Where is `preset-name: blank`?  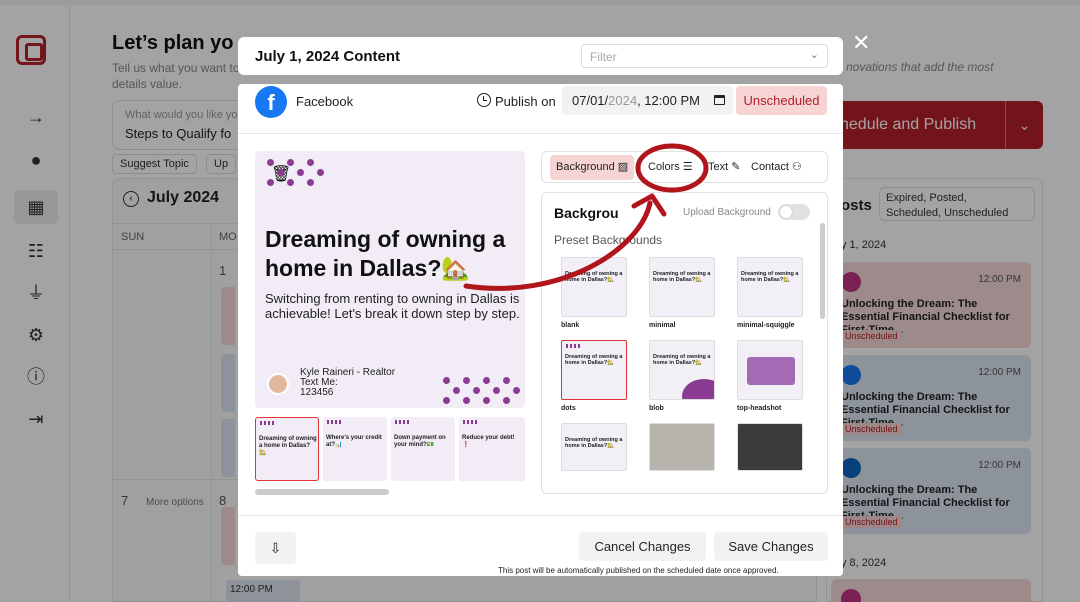 preset-name: blank is located at coordinates (570, 325).